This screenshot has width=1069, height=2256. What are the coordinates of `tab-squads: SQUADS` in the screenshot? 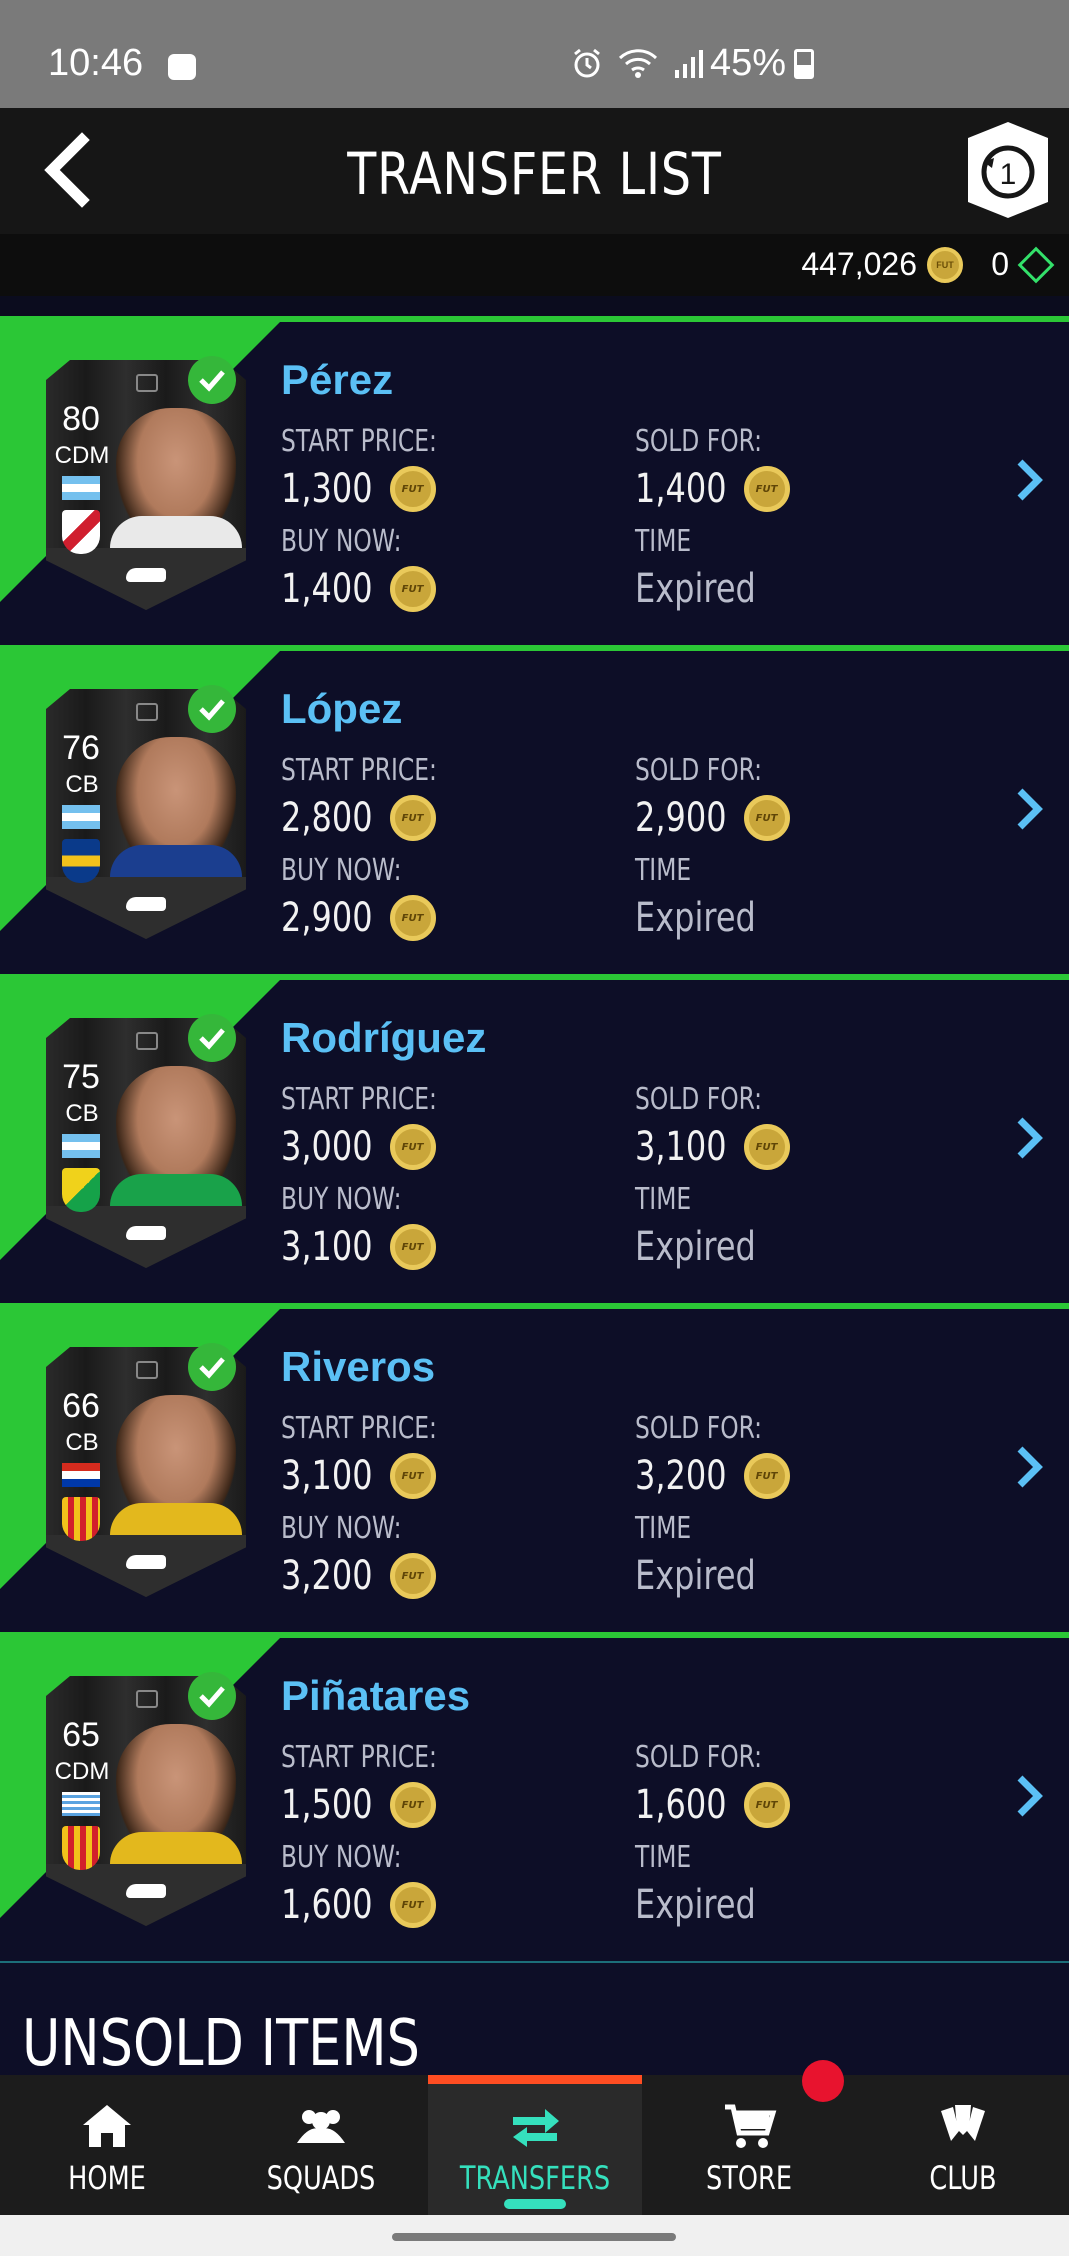 It's located at (321, 2145).